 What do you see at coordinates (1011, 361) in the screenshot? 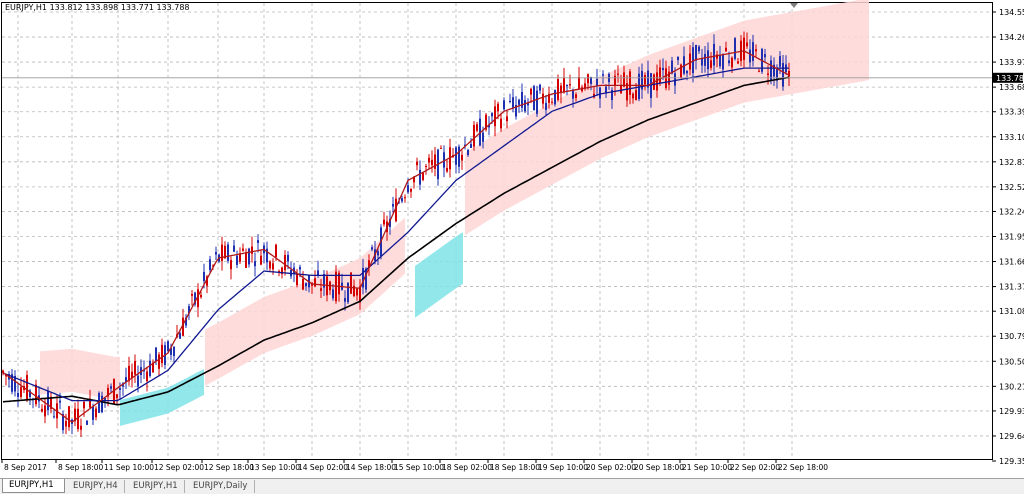
I see `price-label: 130.505` at bounding box center [1011, 361].